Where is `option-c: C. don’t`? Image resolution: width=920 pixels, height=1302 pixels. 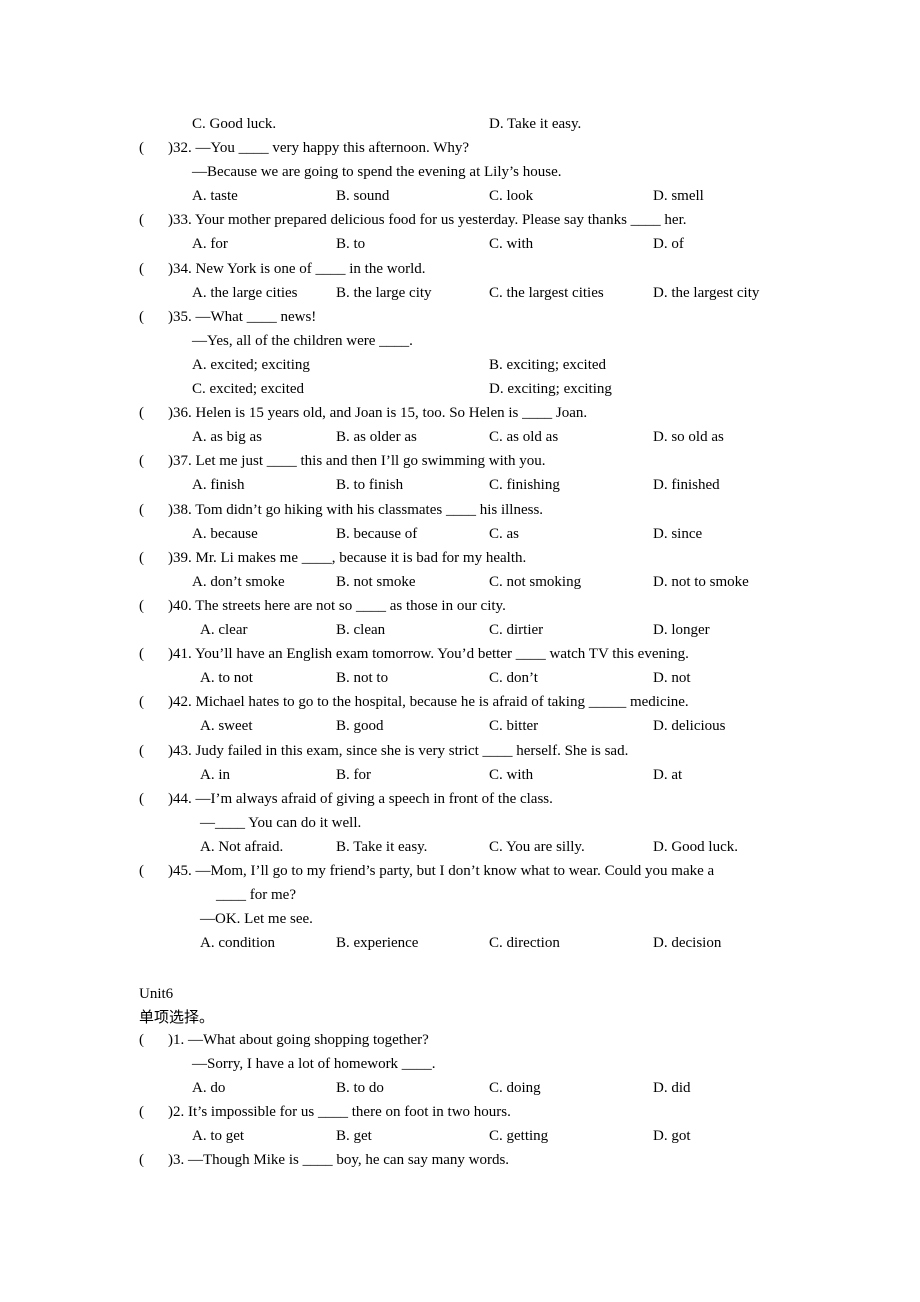 option-c: C. don’t is located at coordinates (513, 678).